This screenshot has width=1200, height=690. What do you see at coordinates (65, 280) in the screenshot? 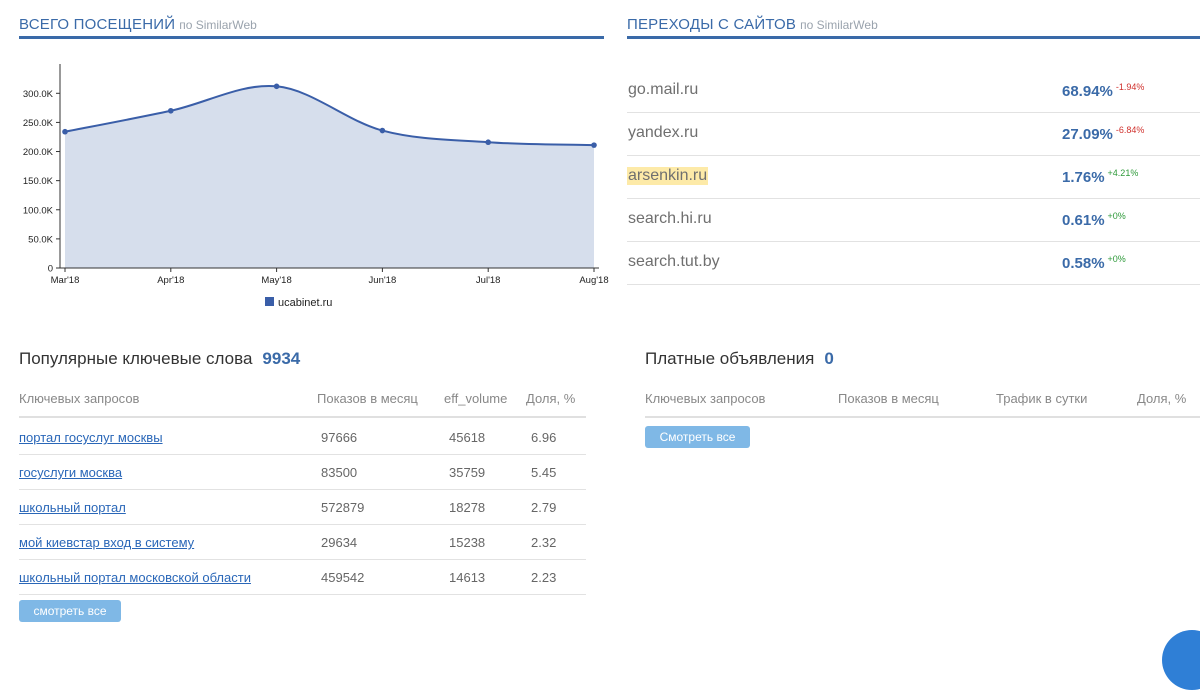
I see `x-tick-label: Mar'18` at bounding box center [65, 280].